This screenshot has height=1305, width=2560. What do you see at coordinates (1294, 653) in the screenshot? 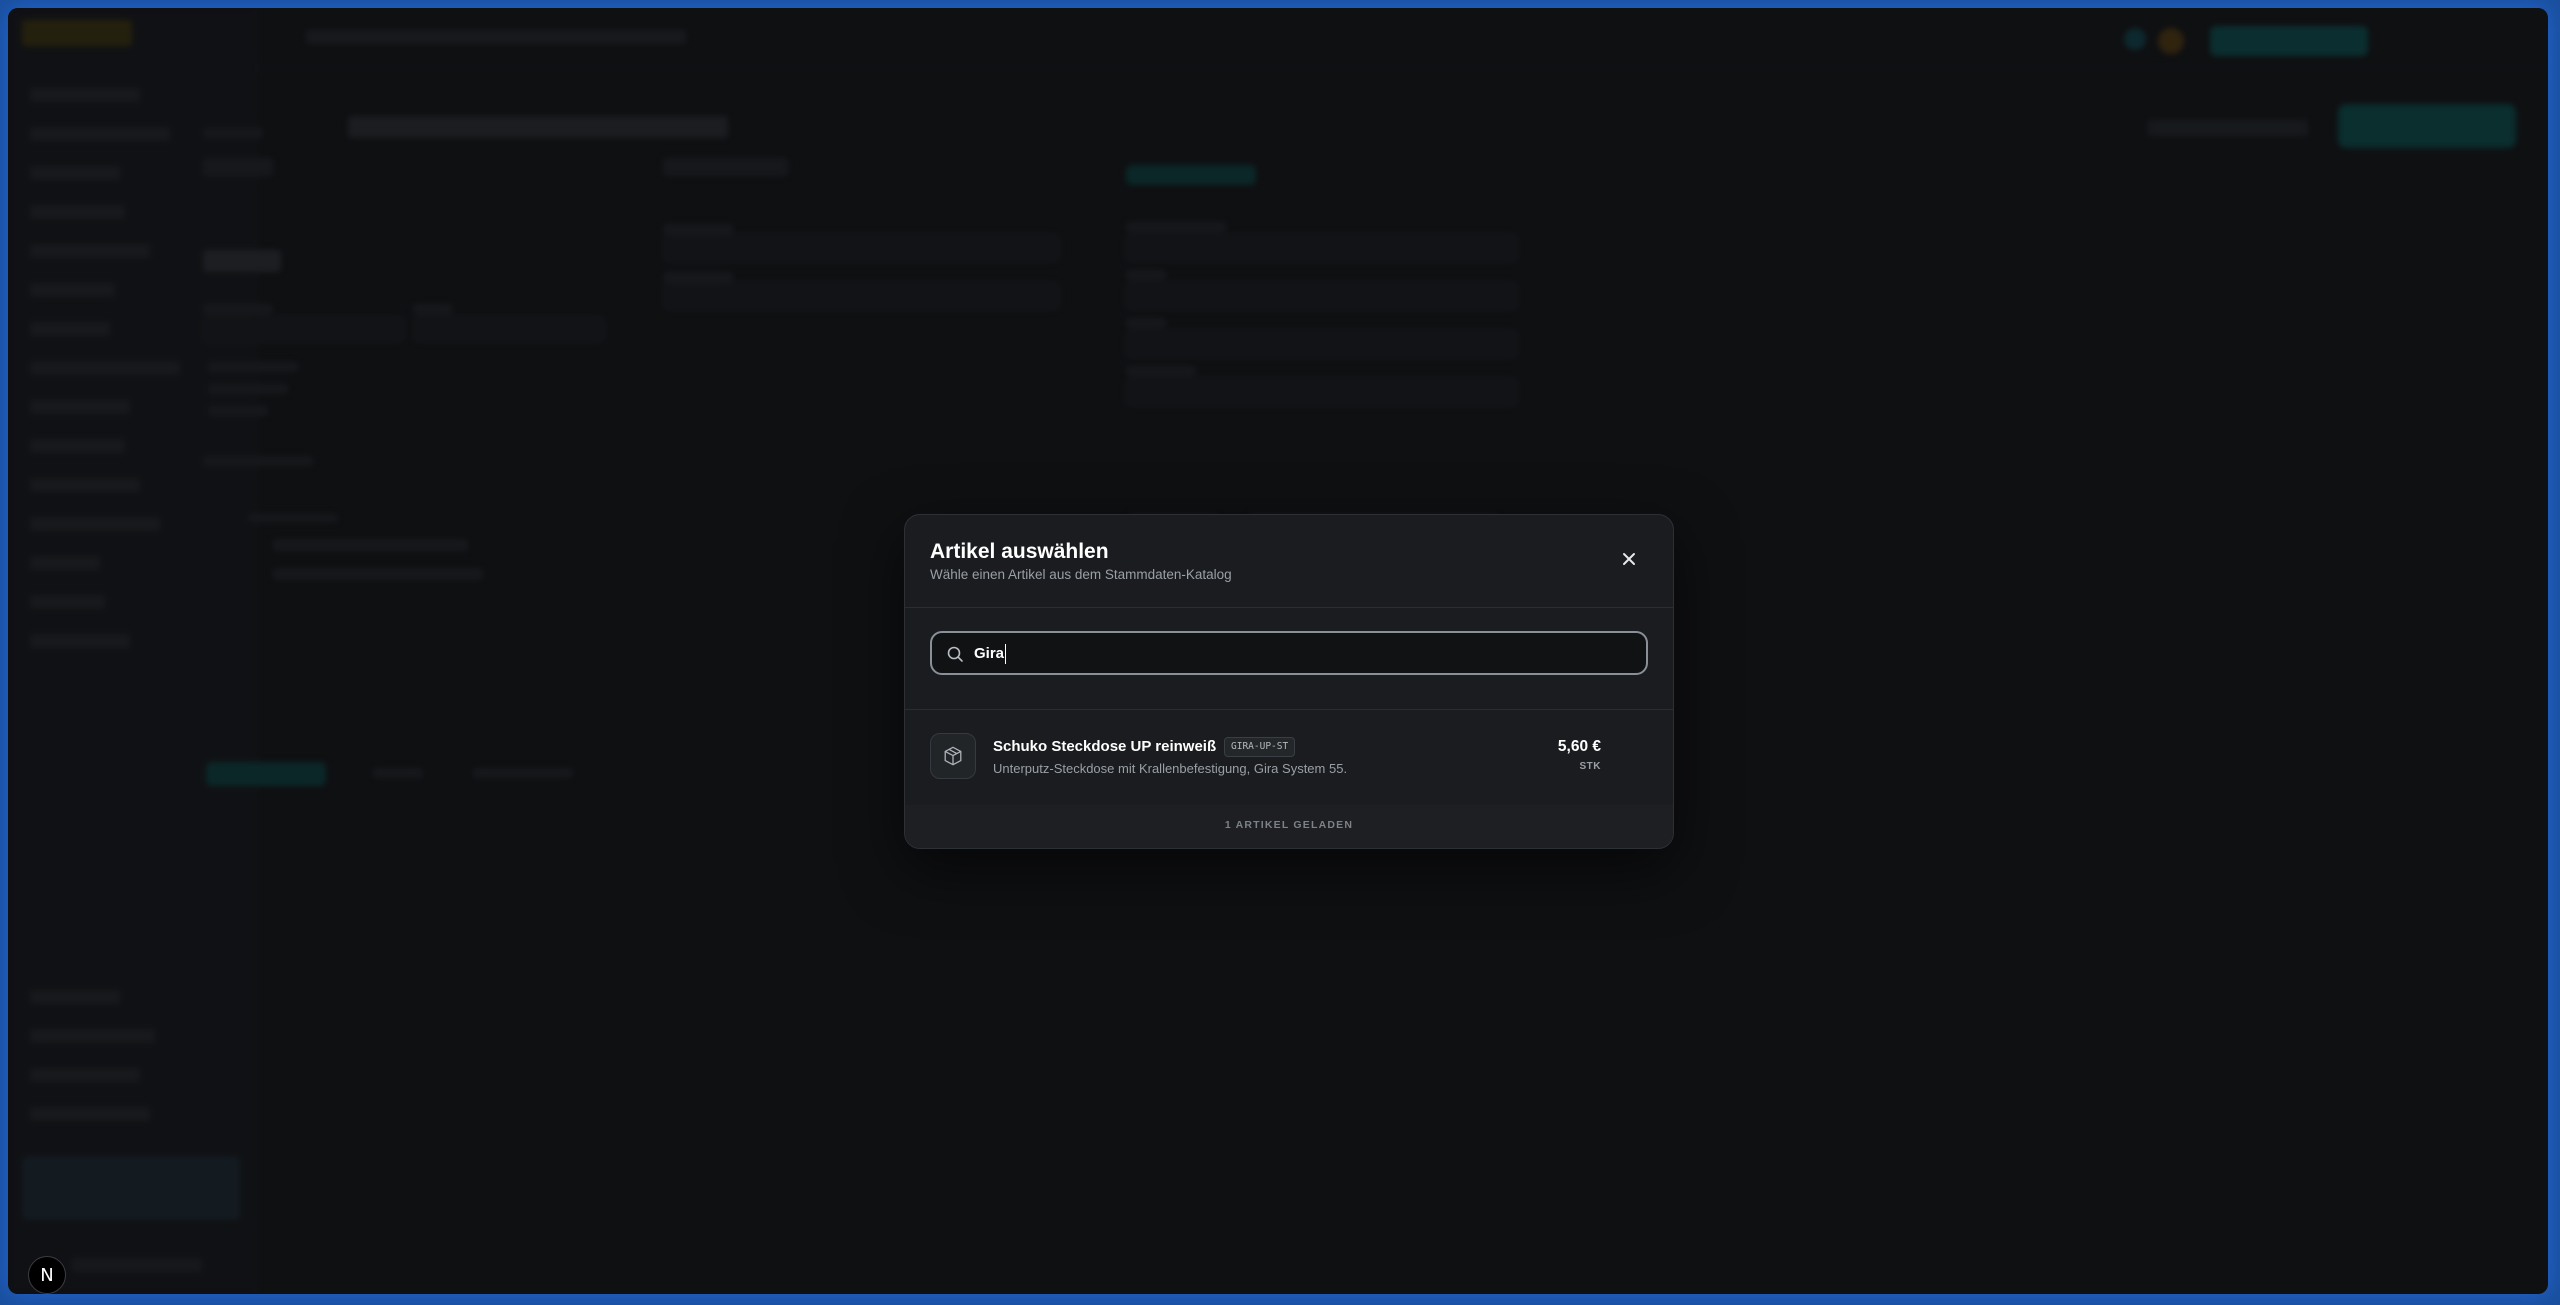
I see `search-input` at bounding box center [1294, 653].